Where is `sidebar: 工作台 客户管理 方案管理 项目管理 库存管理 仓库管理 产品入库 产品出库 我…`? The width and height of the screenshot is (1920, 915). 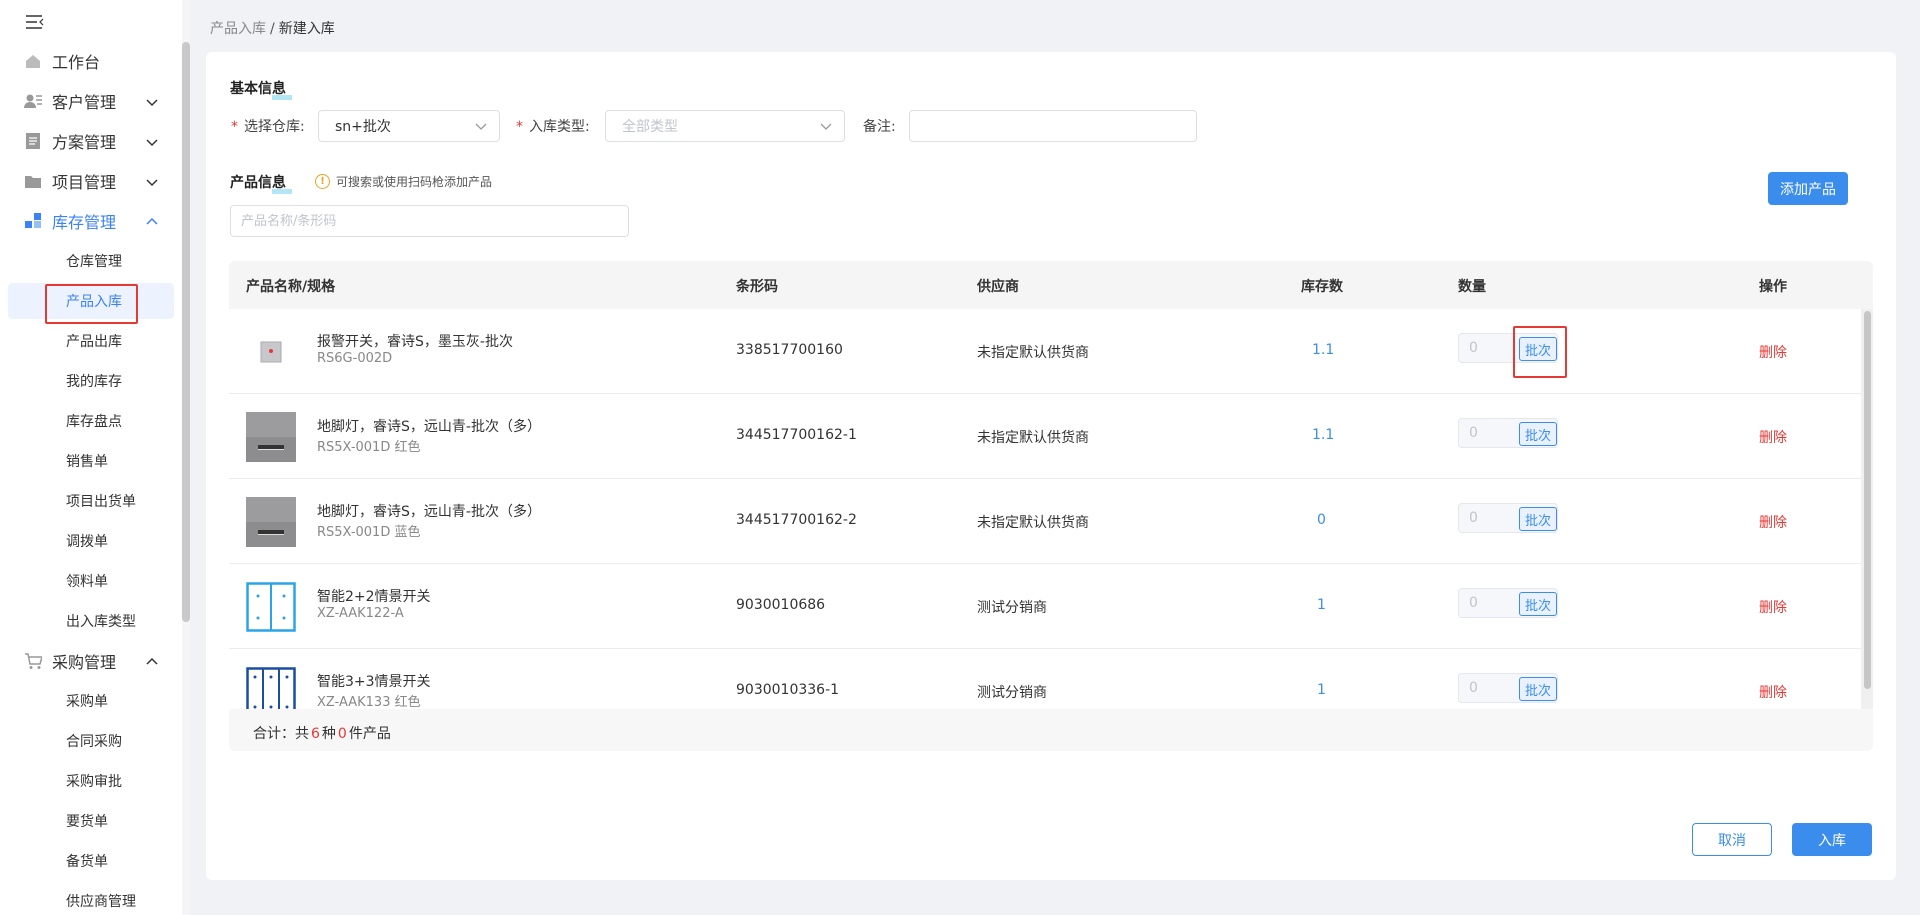 sidebar: 工作台 客户管理 方案管理 项目管理 库存管理 仓库管理 产品入库 产品出库 我… is located at coordinates (91, 457).